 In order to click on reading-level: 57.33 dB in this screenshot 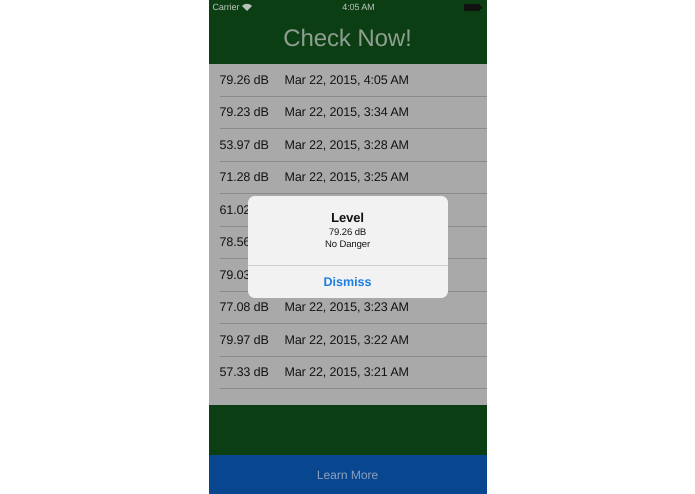, I will do `click(245, 372)`.